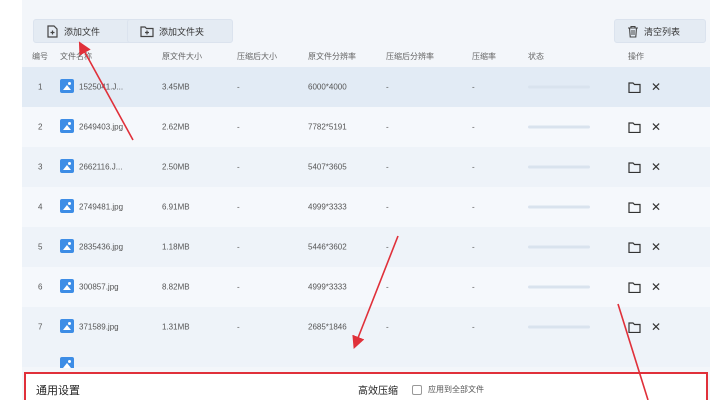 The image size is (711, 400). Describe the element at coordinates (176, 247) in the screenshot. I see `row-orig-size: 1.18MB` at that location.